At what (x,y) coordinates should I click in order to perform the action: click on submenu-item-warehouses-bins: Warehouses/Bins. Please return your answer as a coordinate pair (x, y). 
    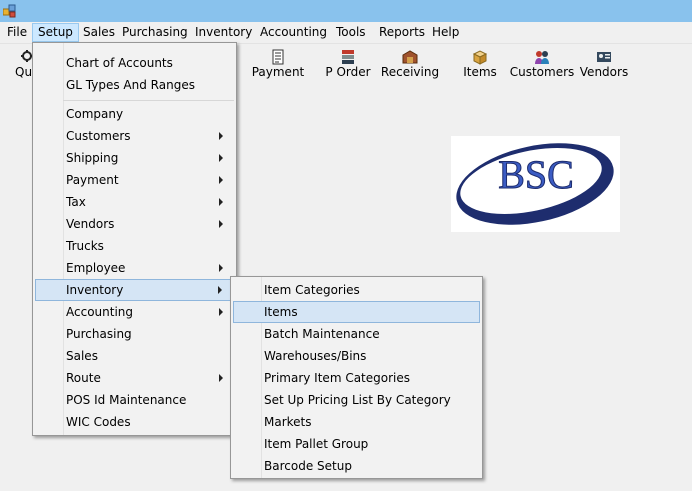
    Looking at the image, I should click on (356, 356).